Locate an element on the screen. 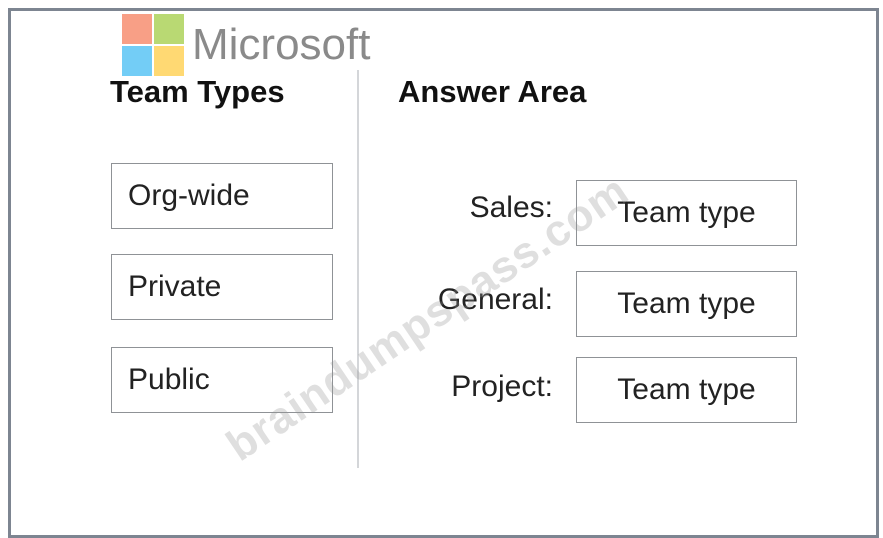 Image resolution: width=883 pixels, height=538 pixels. column-divider is located at coordinates (358, 269).